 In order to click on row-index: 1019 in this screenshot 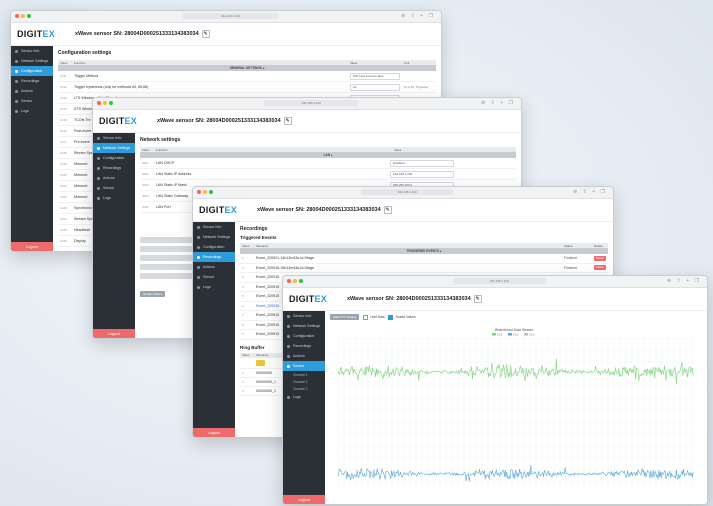, I will do `click(63, 164)`.